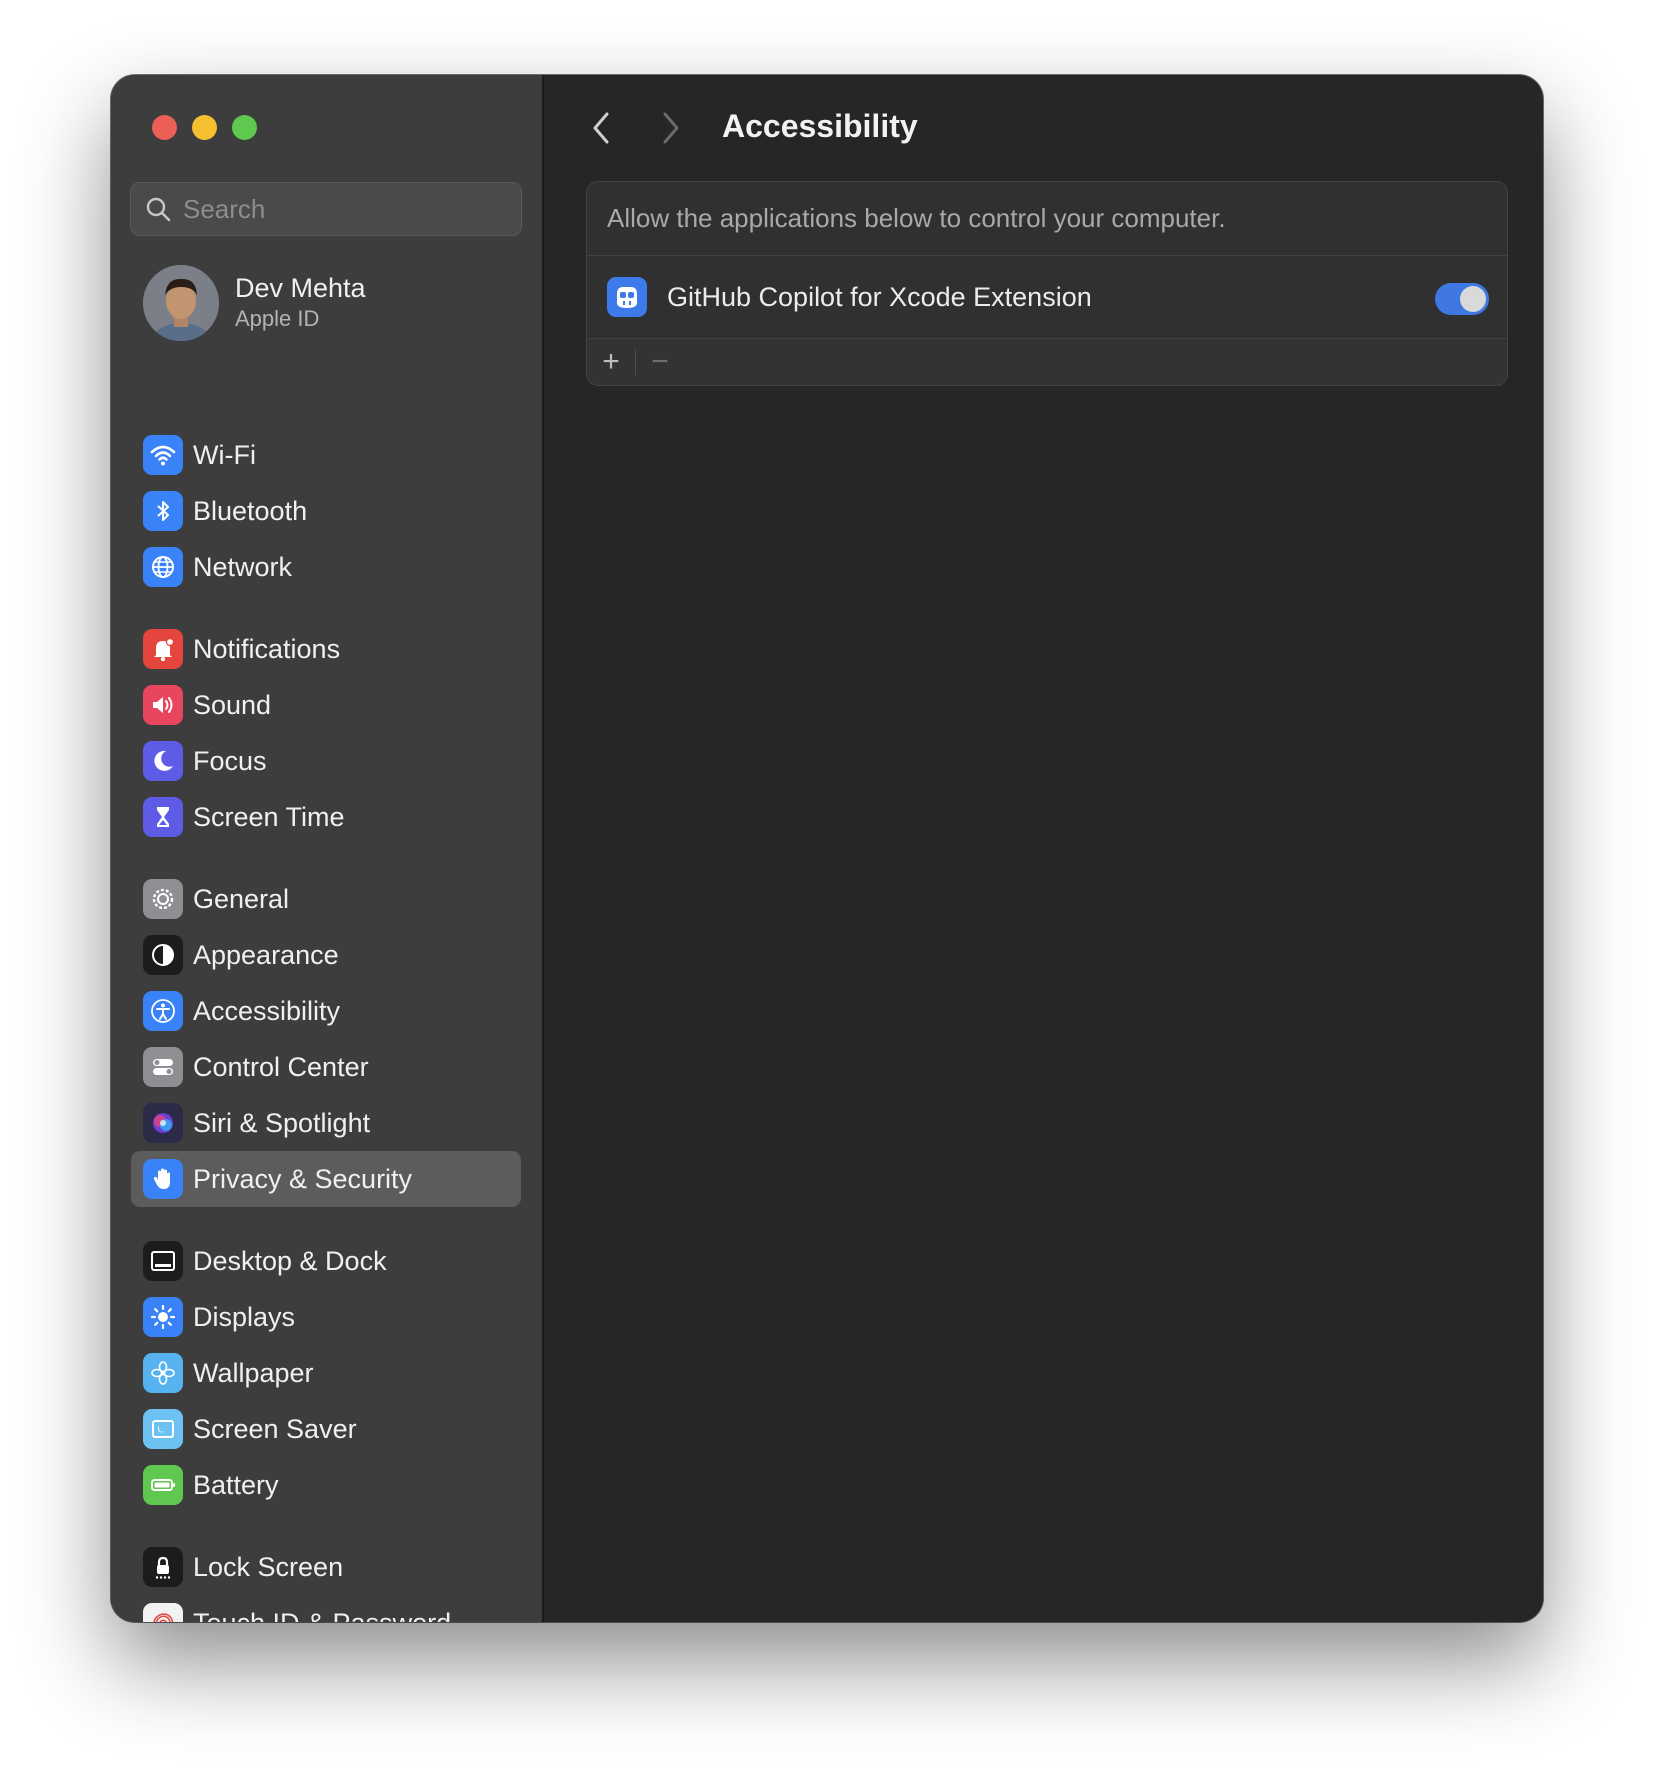 The image size is (1654, 1768). Describe the element at coordinates (163, 1612) in the screenshot. I see `fingerprint-icon` at that location.